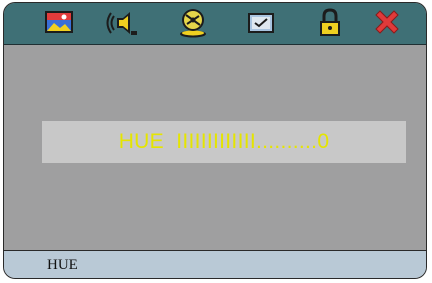 The image size is (432, 283). I want to click on display-check-icon, so click(261, 23).